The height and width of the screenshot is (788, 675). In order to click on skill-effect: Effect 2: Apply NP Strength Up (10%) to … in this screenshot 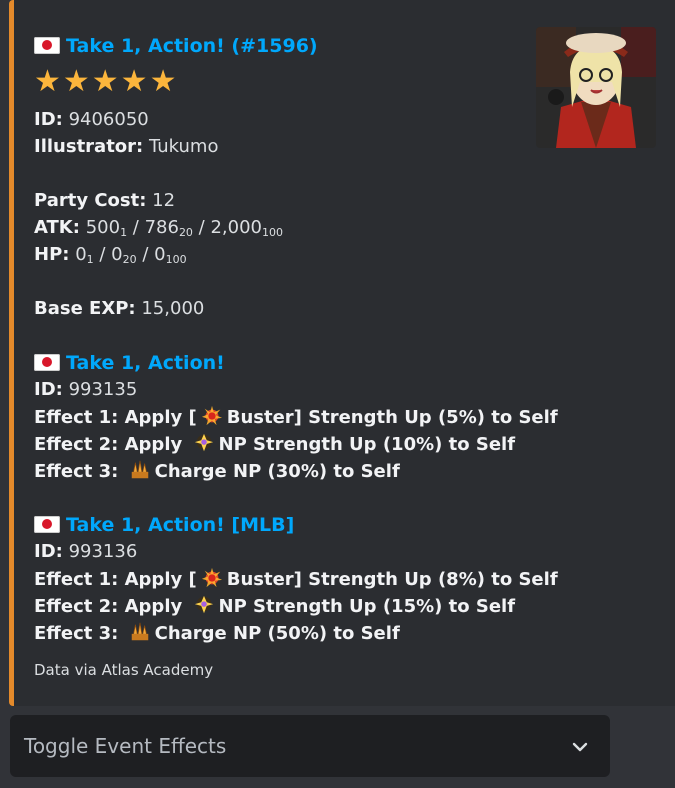, I will do `click(275, 444)`.